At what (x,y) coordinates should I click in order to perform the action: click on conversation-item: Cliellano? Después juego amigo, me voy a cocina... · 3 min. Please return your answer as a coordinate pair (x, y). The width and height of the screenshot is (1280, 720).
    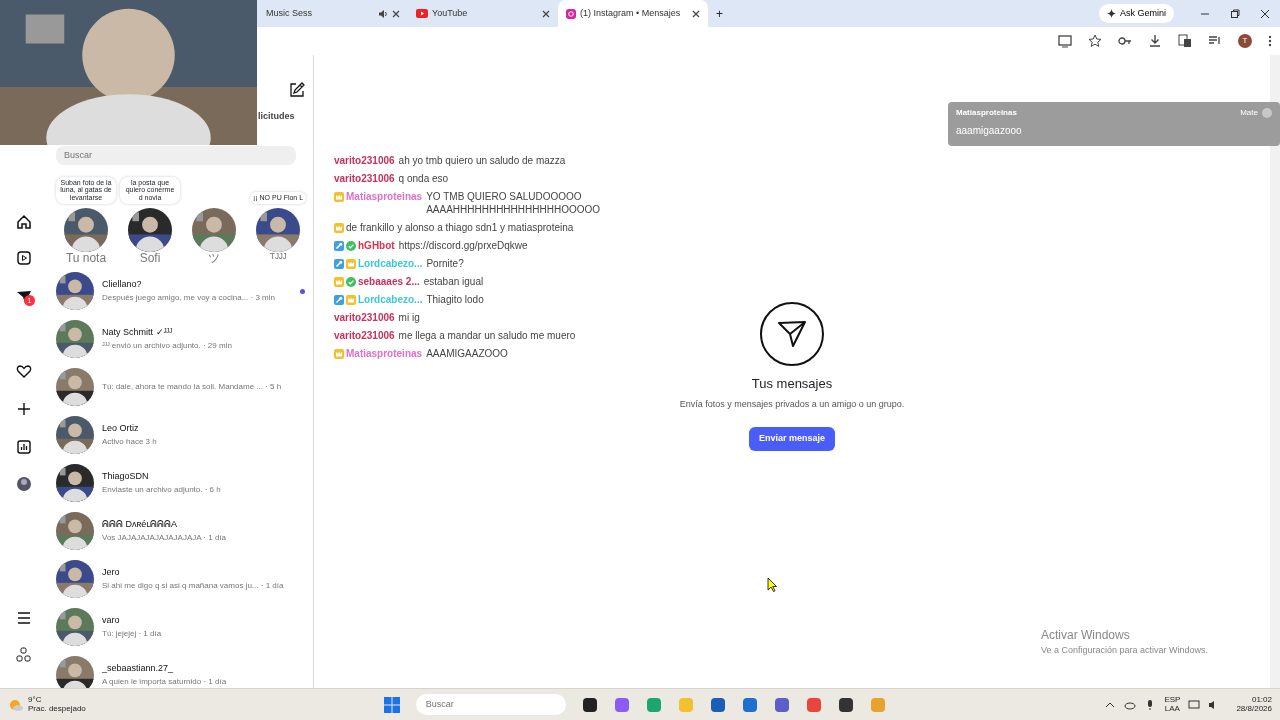
    Looking at the image, I should click on (184, 291).